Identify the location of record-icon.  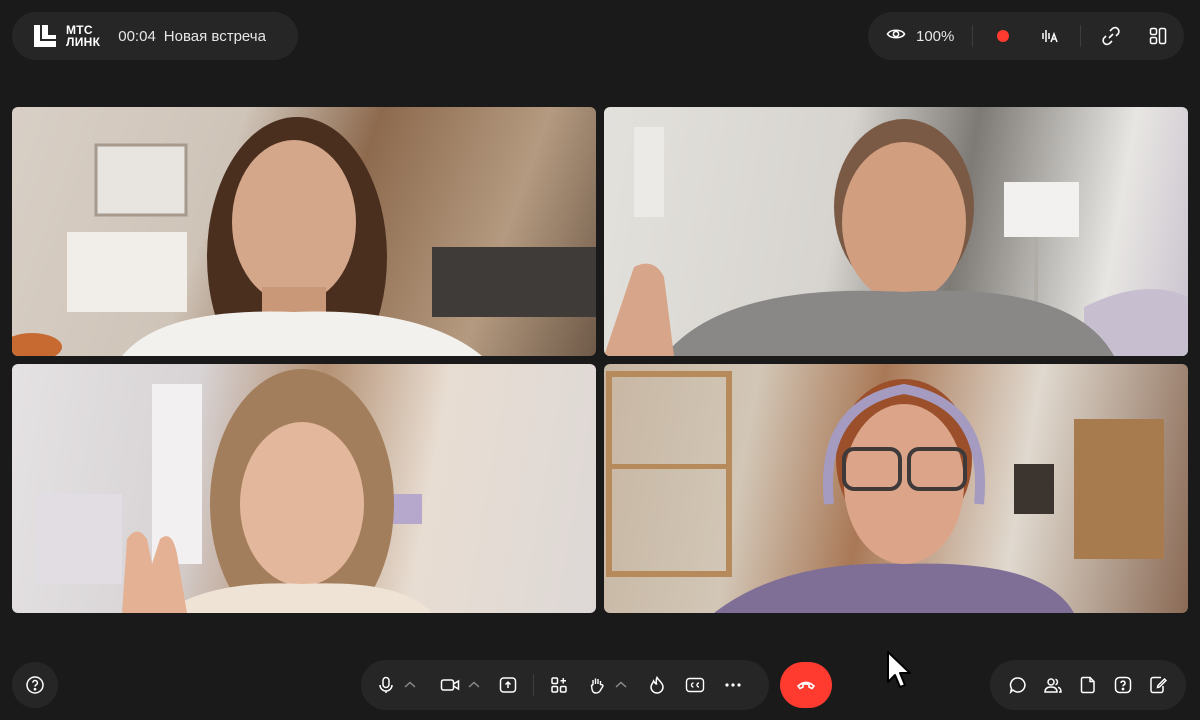
(1003, 36).